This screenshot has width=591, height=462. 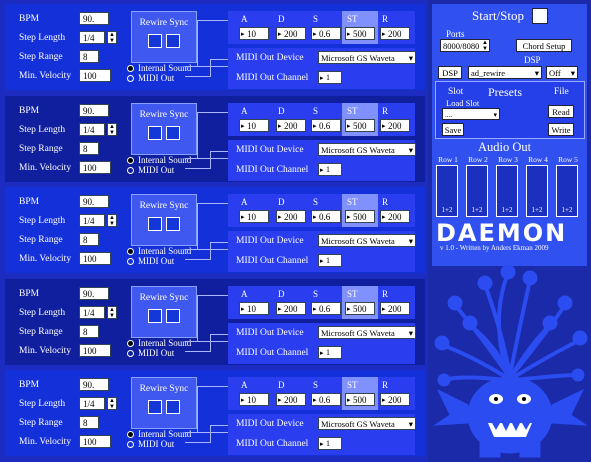 What do you see at coordinates (562, 72) in the screenshot?
I see `dsp-state-select: Off ▾` at bounding box center [562, 72].